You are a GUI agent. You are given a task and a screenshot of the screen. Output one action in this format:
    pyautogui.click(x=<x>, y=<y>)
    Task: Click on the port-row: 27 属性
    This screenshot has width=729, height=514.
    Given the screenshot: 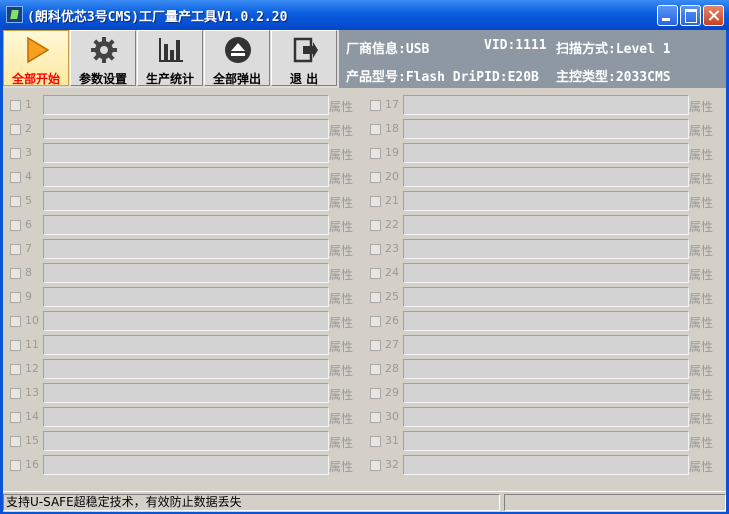 What is the action you would take?
    pyautogui.click(x=545, y=346)
    